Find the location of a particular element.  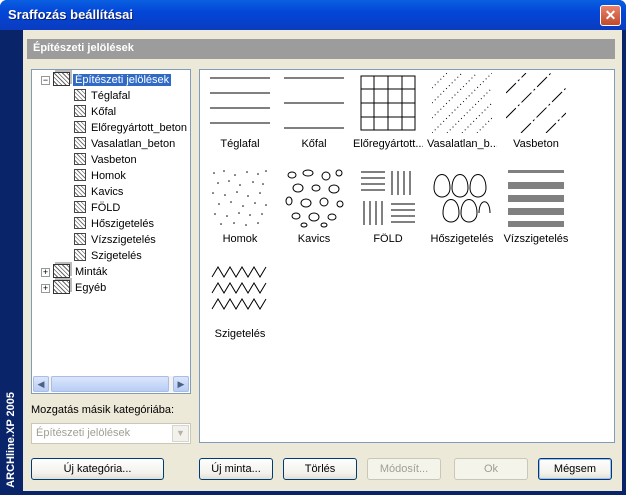

tree-item: Hőszigetelés is located at coordinates (115, 224).